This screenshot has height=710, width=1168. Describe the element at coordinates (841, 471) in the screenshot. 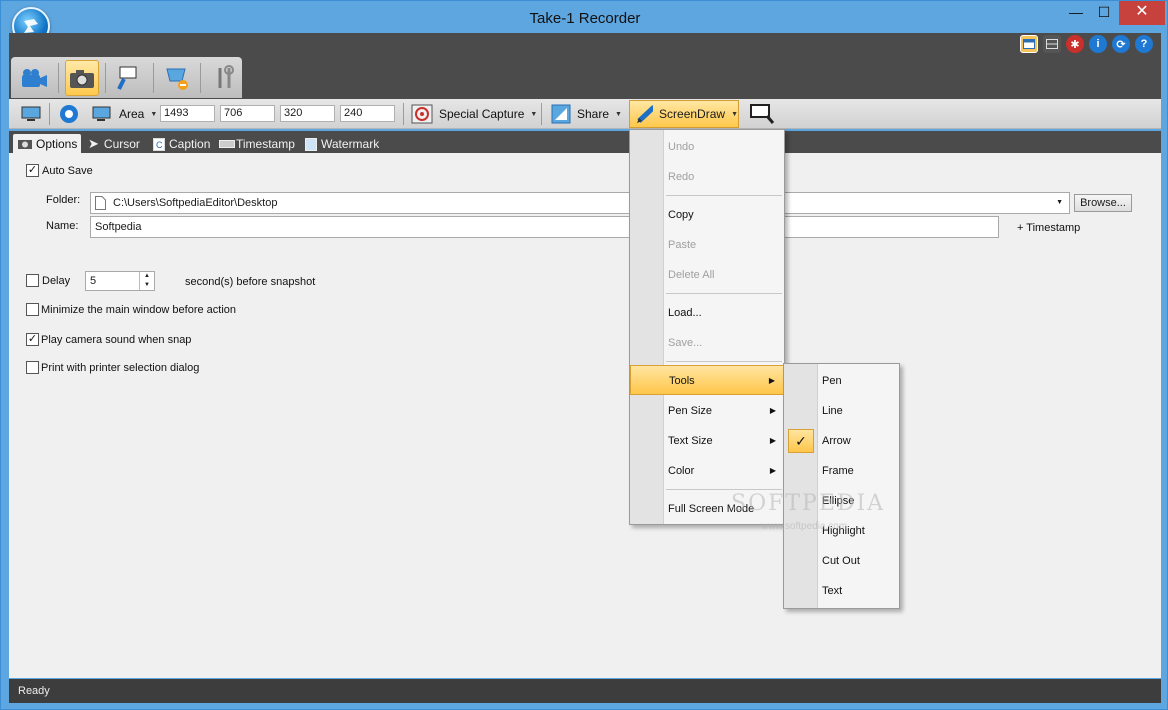

I see `tool-frame: Frame` at that location.